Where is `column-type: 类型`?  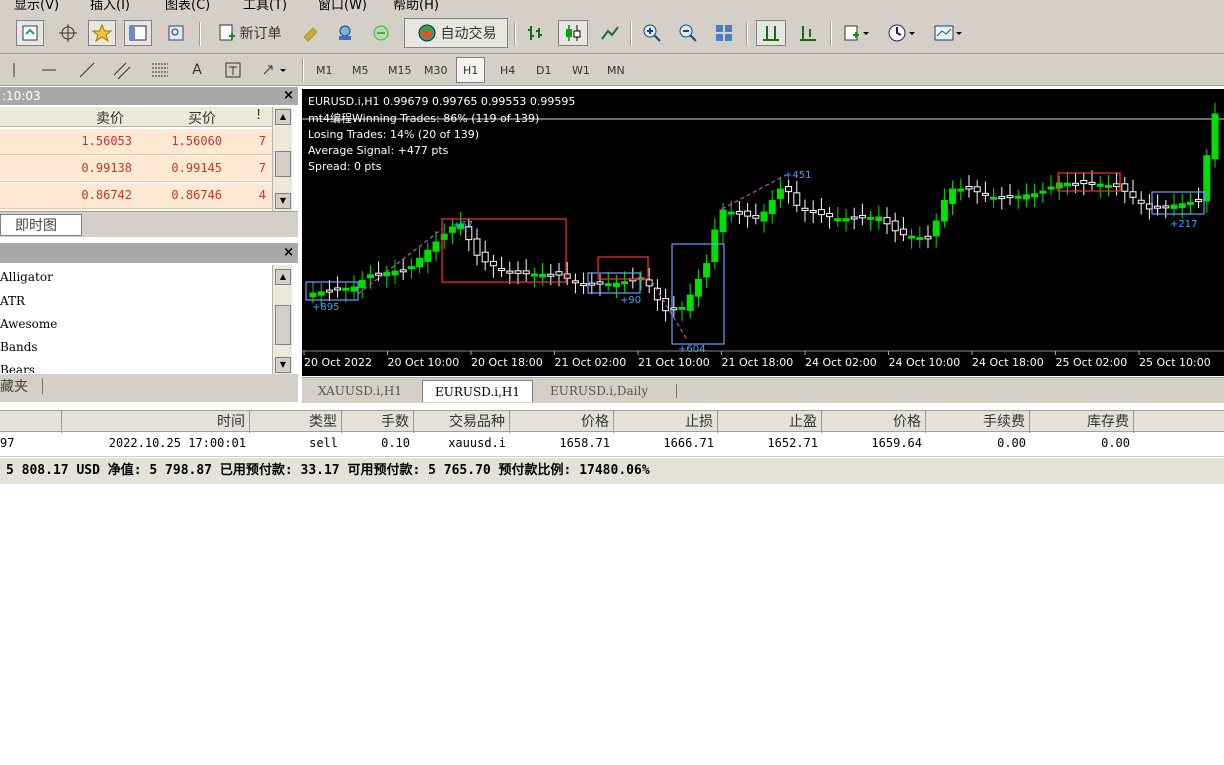 column-type: 类型 is located at coordinates (296, 422).